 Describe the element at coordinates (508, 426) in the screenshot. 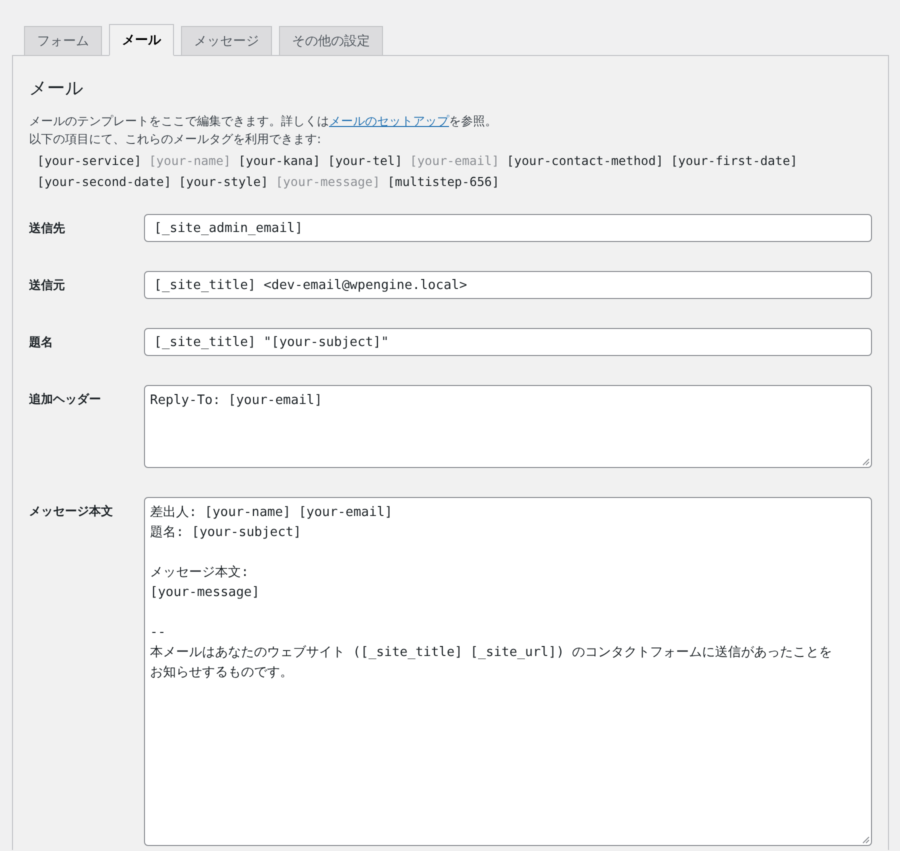

I see `text-area: Reply-To: [your-email]` at that location.